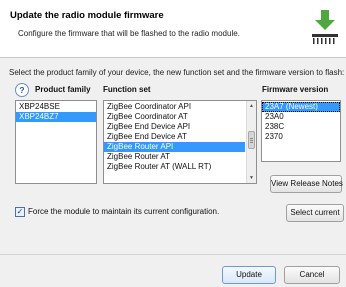  Describe the element at coordinates (174, 107) in the screenshot. I see `function-set-item: ZigBee Coordinator API` at that location.